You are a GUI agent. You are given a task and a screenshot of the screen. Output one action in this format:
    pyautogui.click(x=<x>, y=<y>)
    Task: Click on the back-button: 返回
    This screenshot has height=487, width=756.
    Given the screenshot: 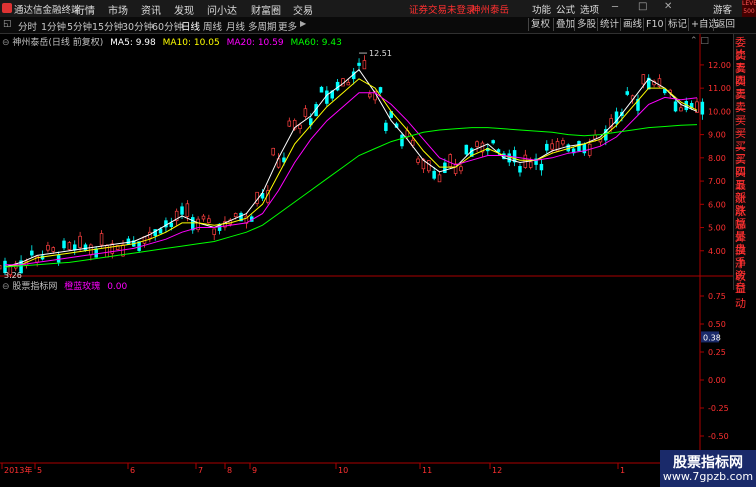 What is the action you would take?
    pyautogui.click(x=725, y=24)
    